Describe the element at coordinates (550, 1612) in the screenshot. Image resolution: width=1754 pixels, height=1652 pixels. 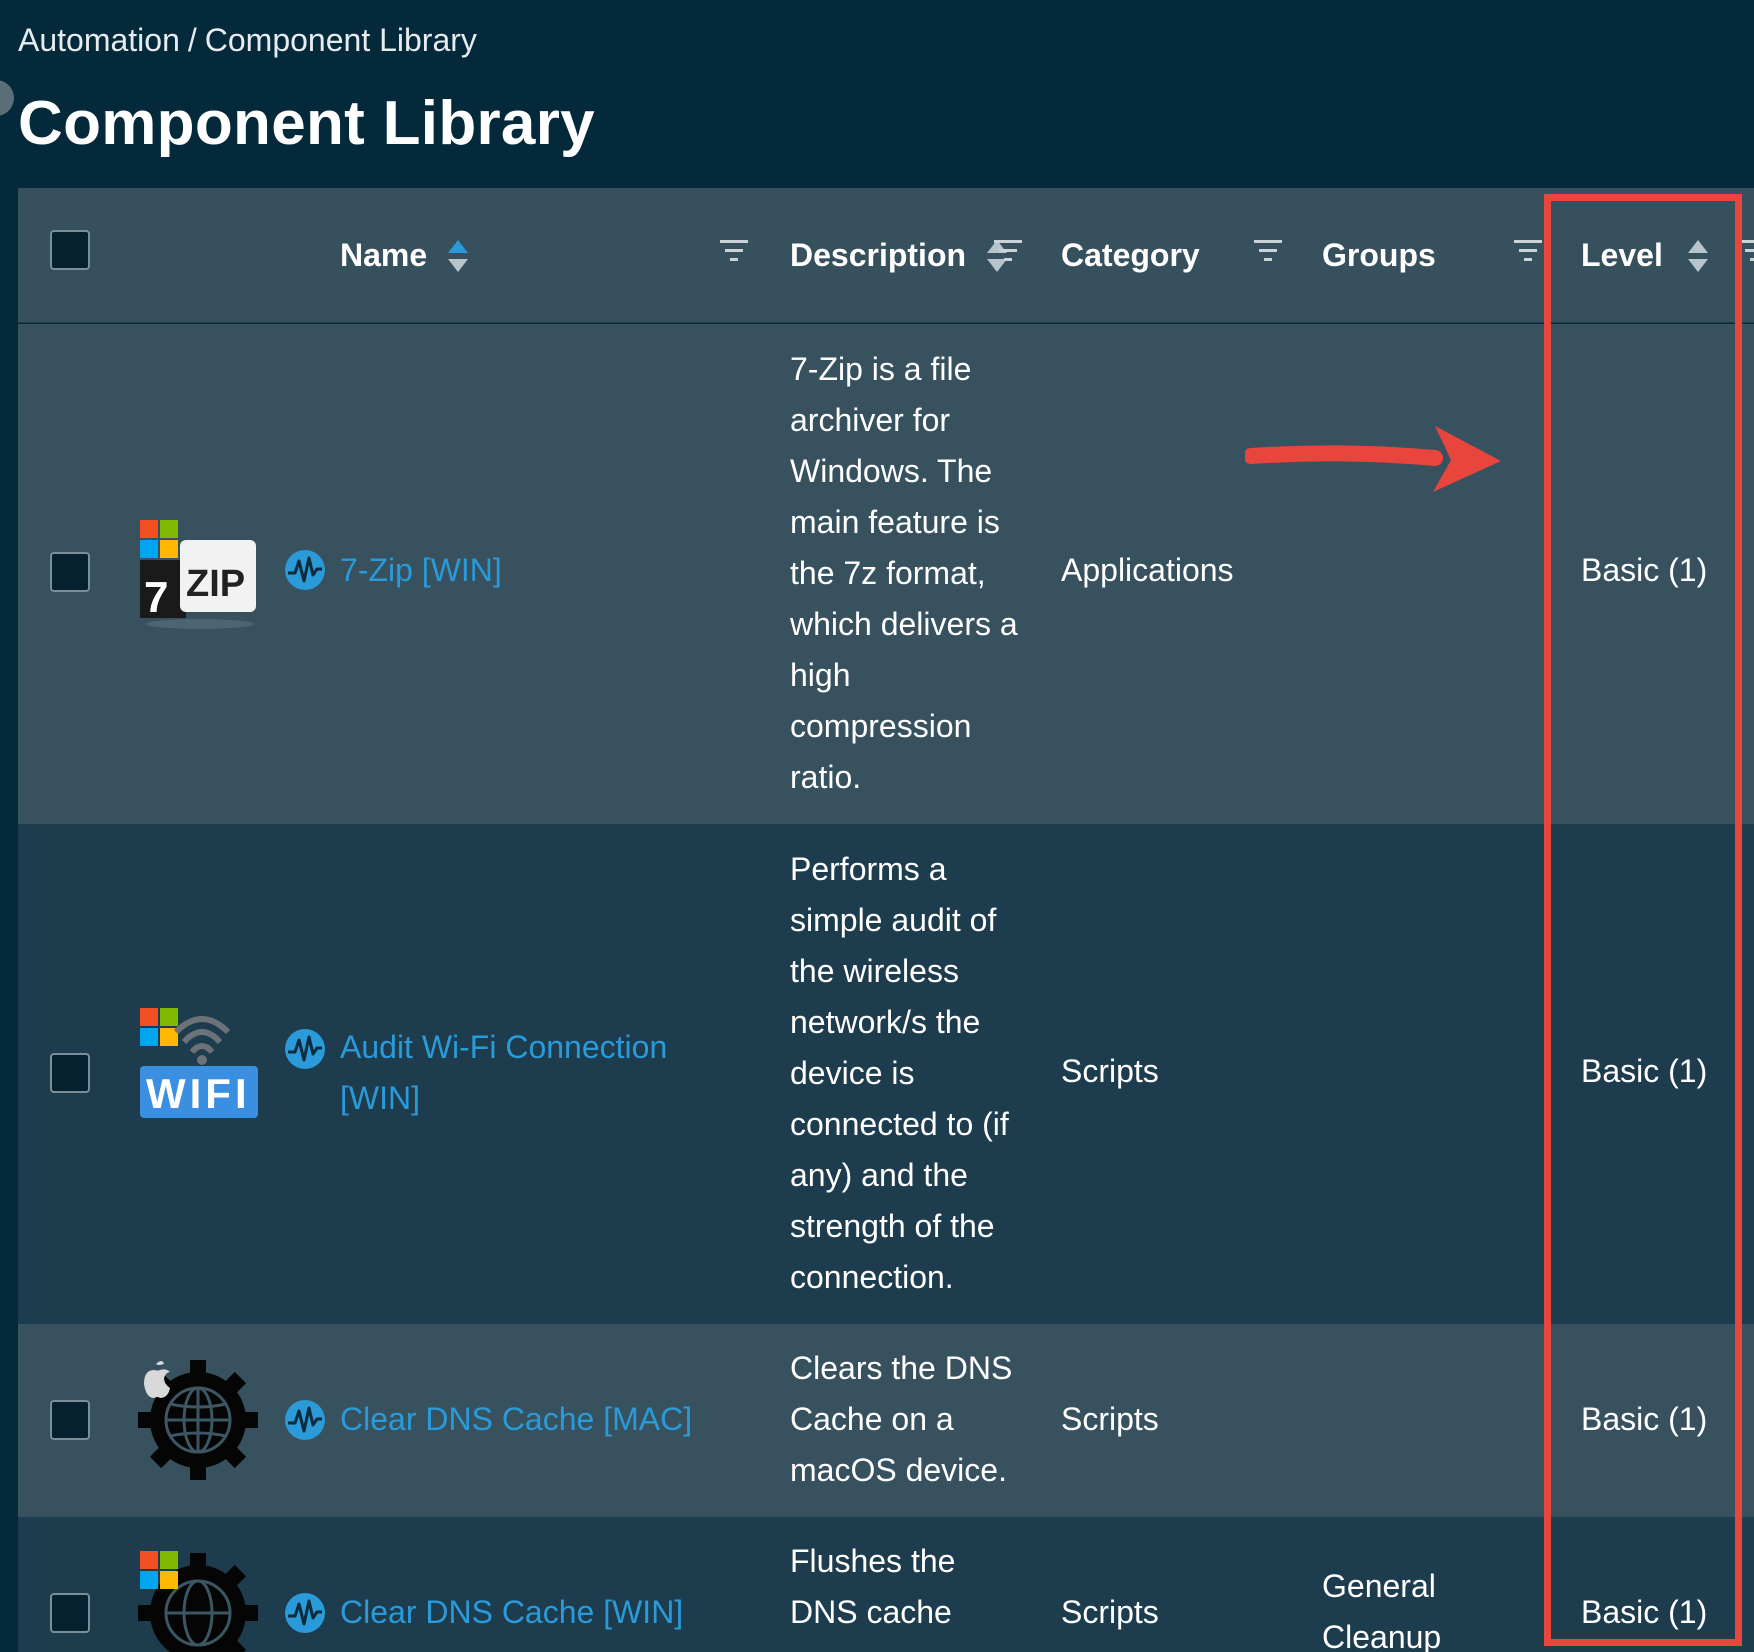
I see `component-name-link: Clear DNS Cache [WIN]` at that location.